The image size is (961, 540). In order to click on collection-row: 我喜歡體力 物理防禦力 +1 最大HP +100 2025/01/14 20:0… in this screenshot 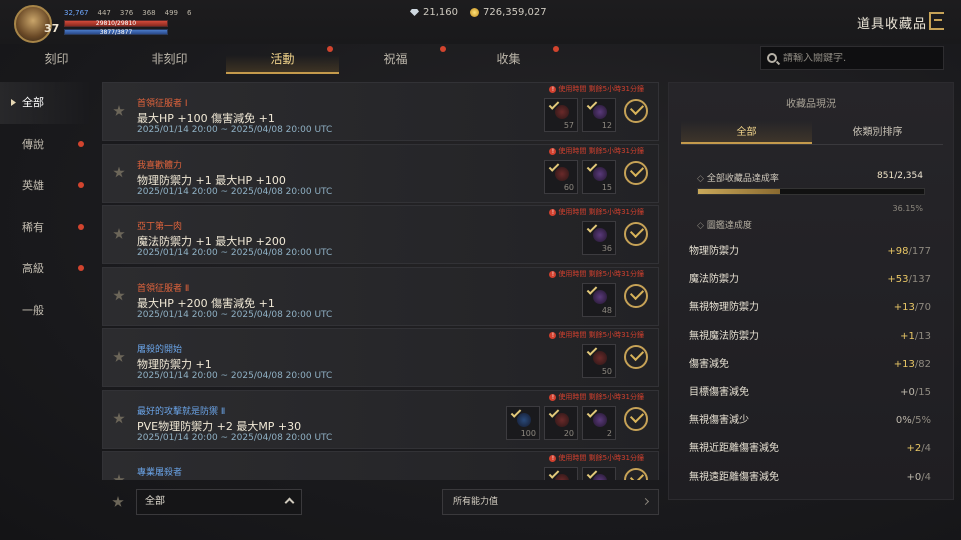, I will do `click(380, 173)`.